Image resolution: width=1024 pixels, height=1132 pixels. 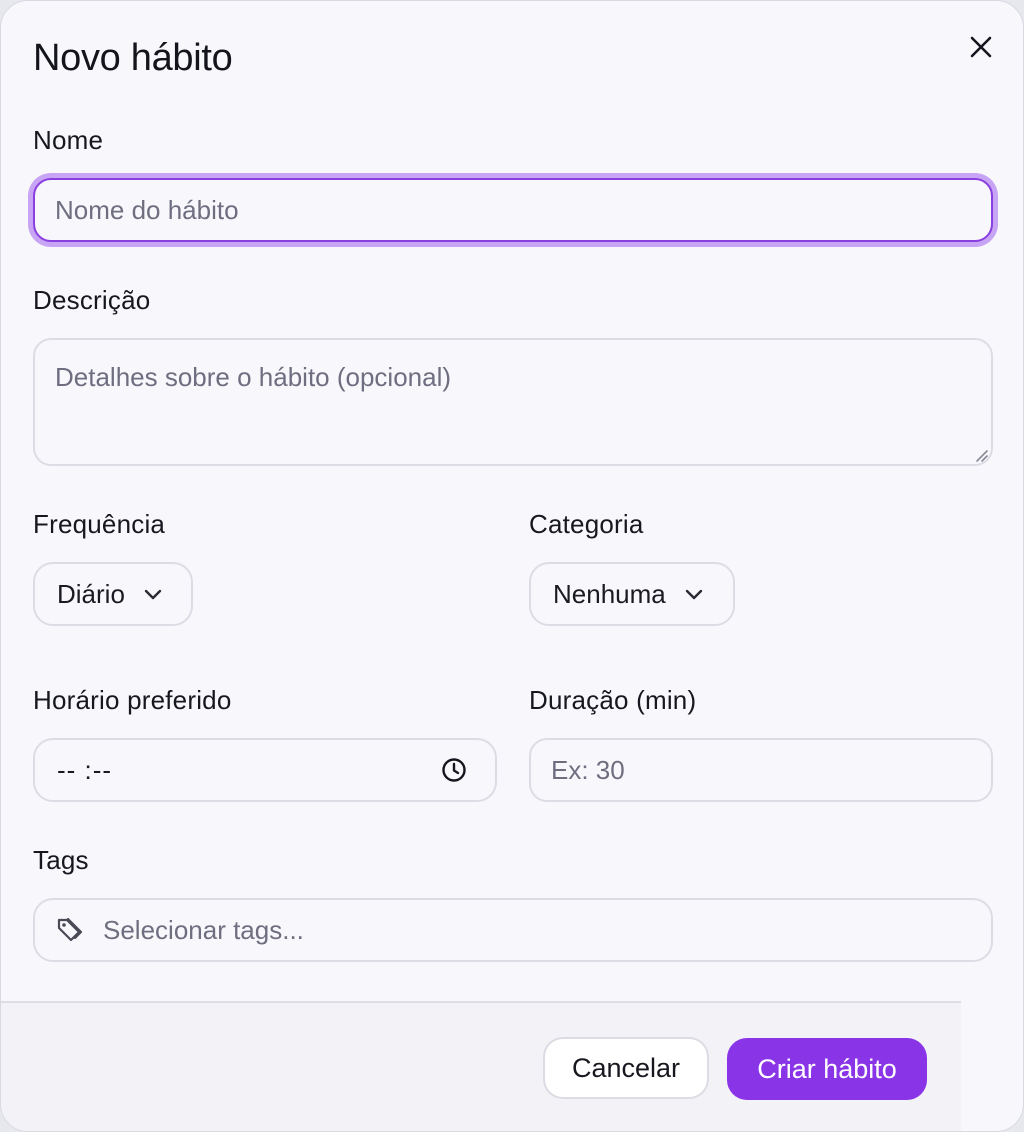 I want to click on name-label: Nome, so click(x=68, y=140).